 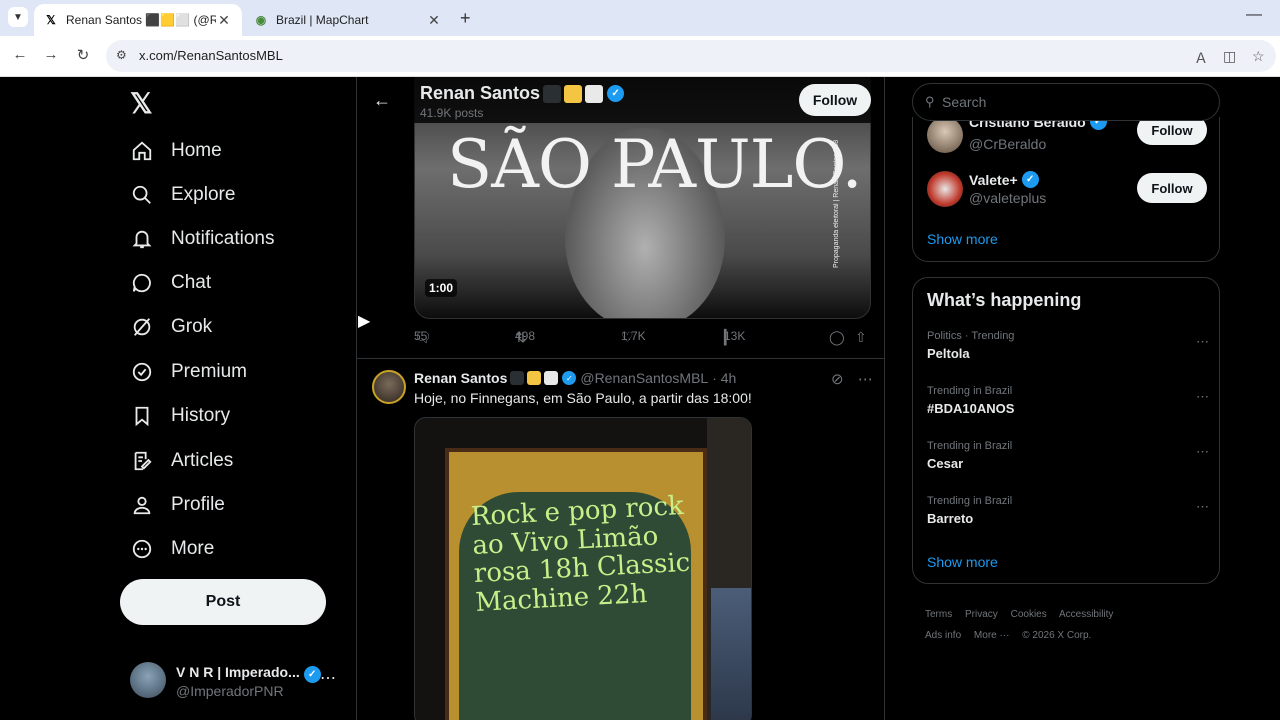 I want to click on nav-label: Notifications, so click(x=223, y=238).